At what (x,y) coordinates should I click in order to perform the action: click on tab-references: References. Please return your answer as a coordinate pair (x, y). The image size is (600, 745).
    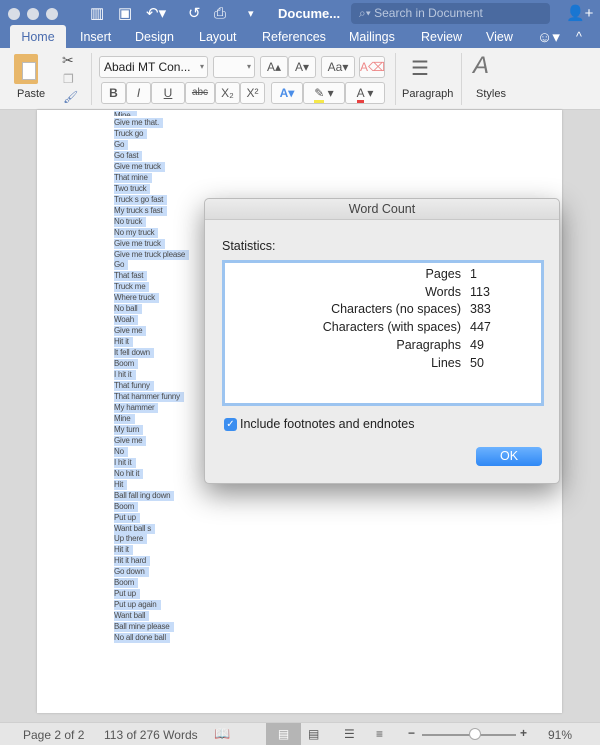
    Looking at the image, I should click on (294, 37).